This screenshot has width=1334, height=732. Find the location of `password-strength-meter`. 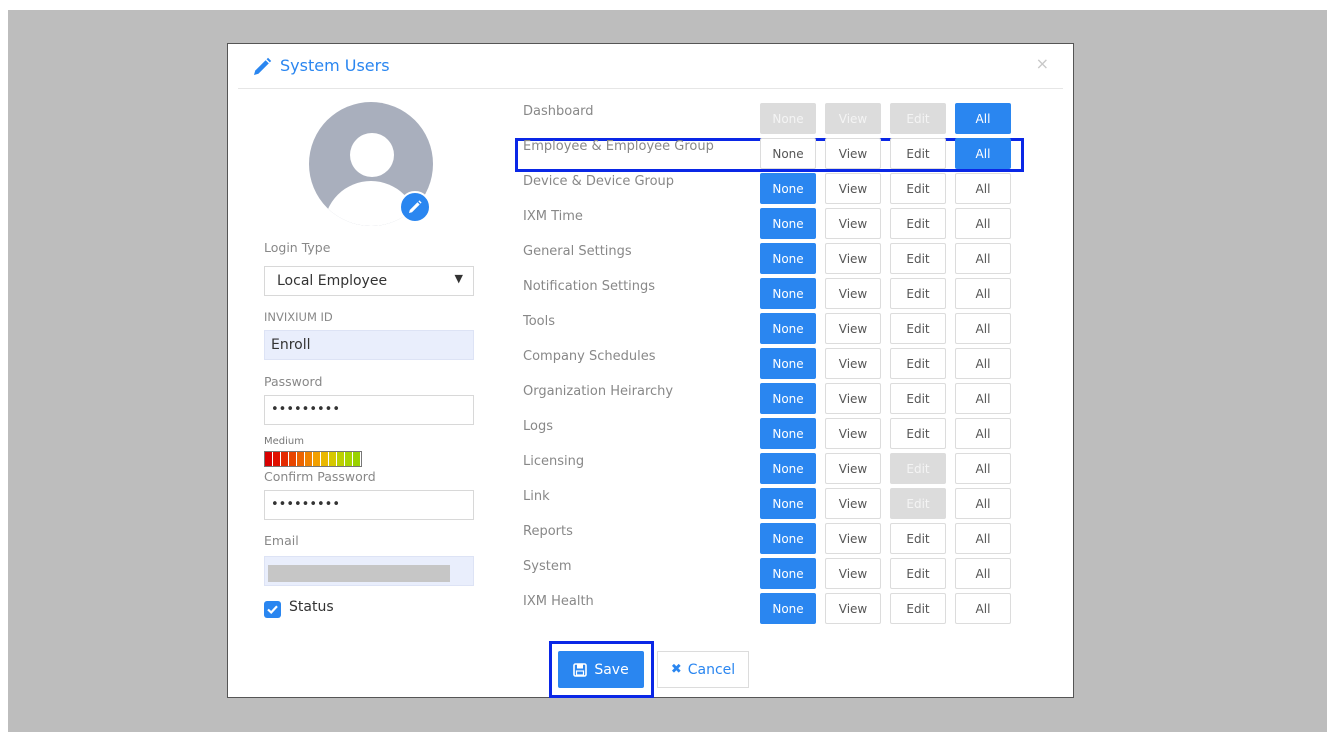

password-strength-meter is located at coordinates (313, 459).